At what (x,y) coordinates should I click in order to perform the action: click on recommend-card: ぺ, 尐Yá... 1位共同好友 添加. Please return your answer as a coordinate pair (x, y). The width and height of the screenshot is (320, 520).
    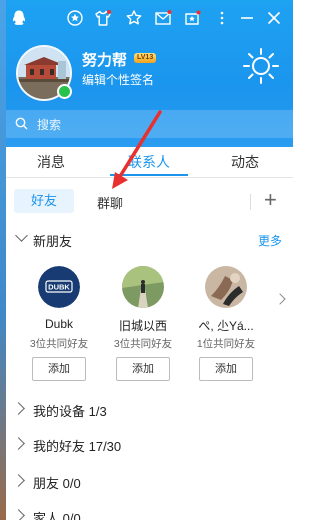
    Looking at the image, I should click on (226, 326).